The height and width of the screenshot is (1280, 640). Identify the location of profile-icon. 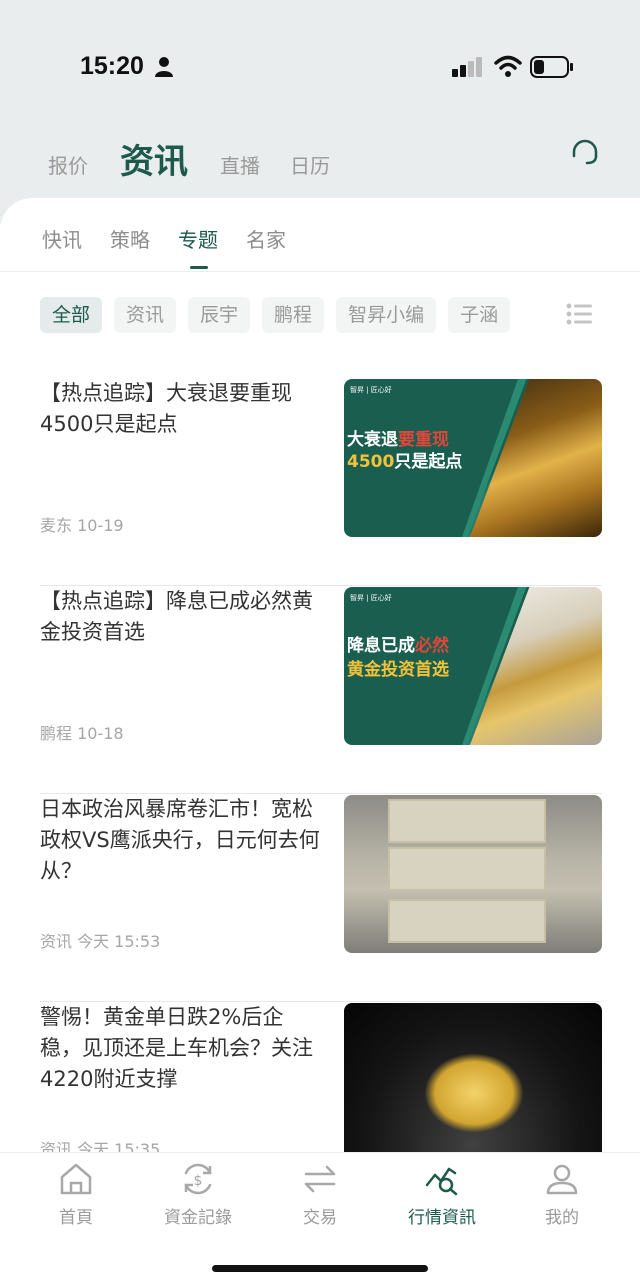
(562, 1179).